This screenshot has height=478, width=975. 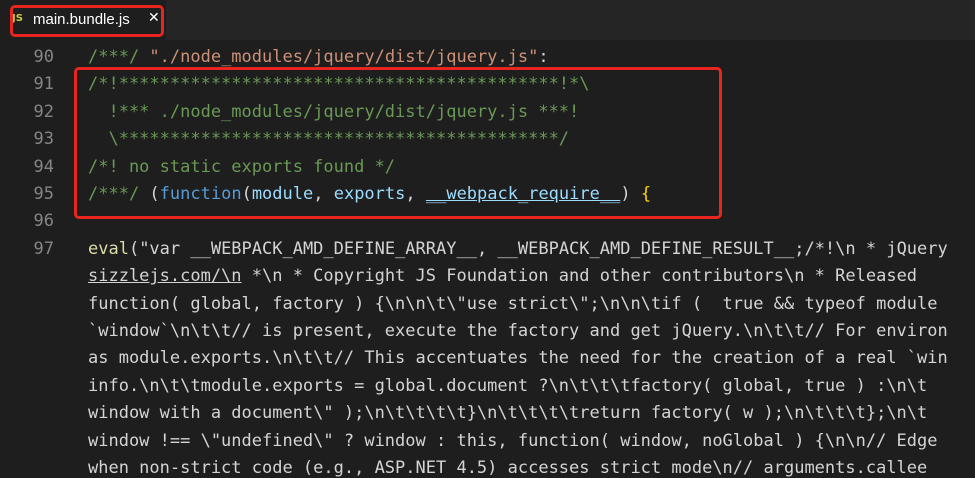 What do you see at coordinates (87, 21) in the screenshot?
I see `tab-highlight-box` at bounding box center [87, 21].